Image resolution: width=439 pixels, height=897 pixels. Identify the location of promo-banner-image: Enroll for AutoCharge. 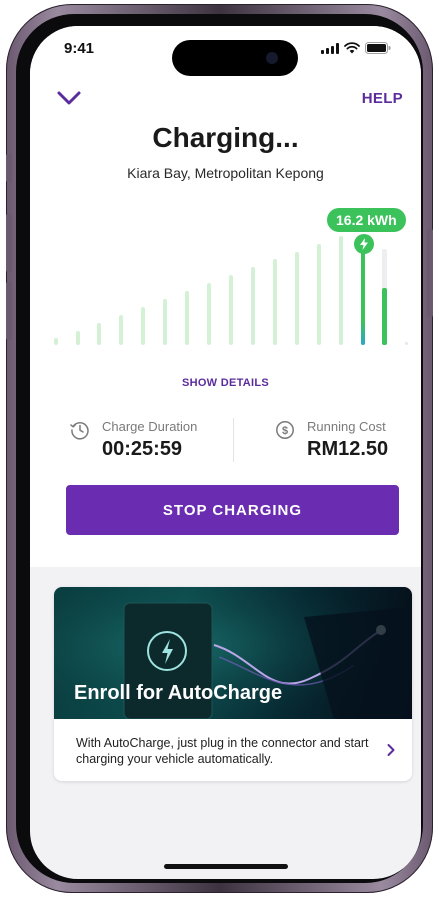
(233, 653).